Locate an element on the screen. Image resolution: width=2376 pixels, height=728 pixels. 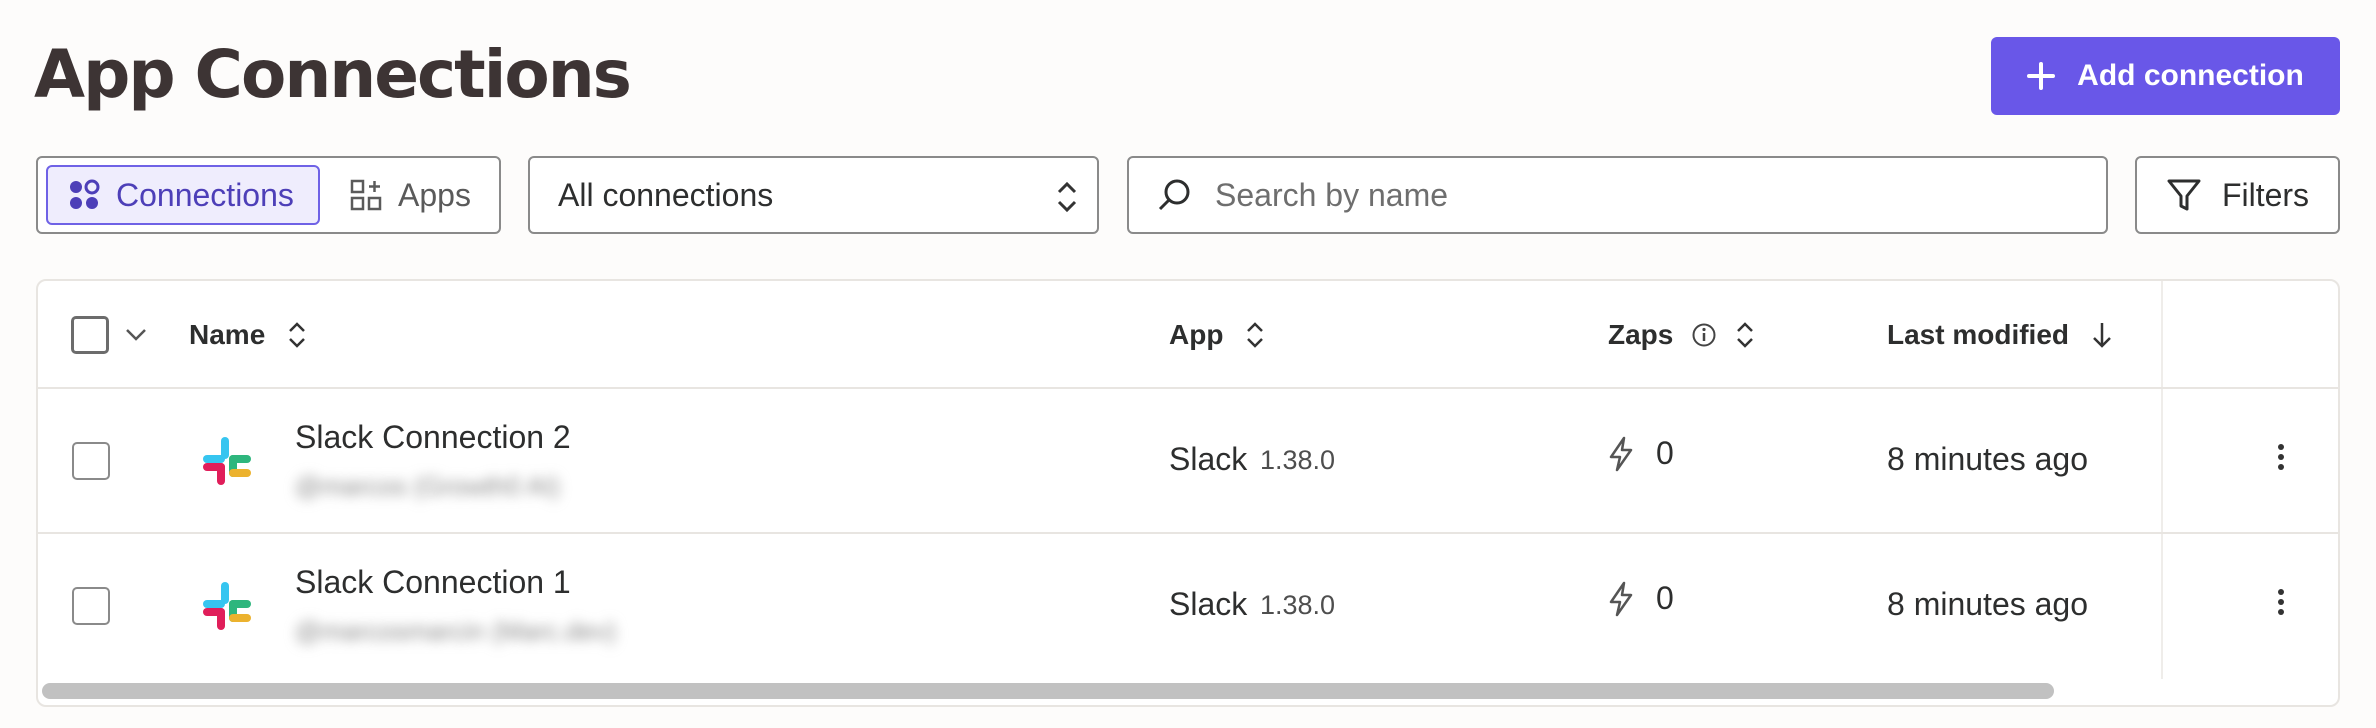
connection-name: Slack Connection 2 is located at coordinates (433, 437).